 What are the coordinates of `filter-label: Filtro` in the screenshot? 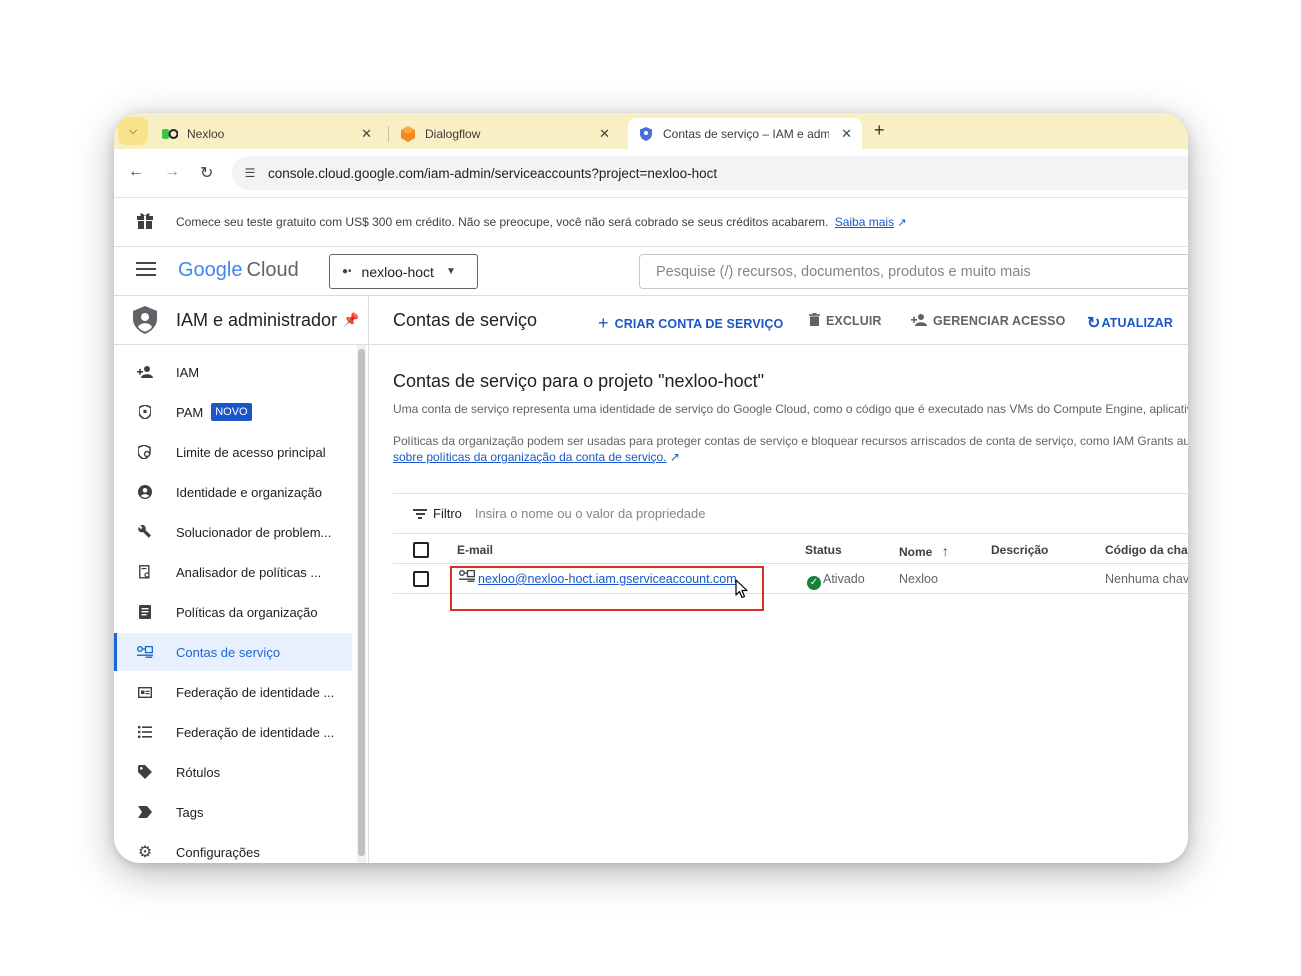 It's located at (447, 513).